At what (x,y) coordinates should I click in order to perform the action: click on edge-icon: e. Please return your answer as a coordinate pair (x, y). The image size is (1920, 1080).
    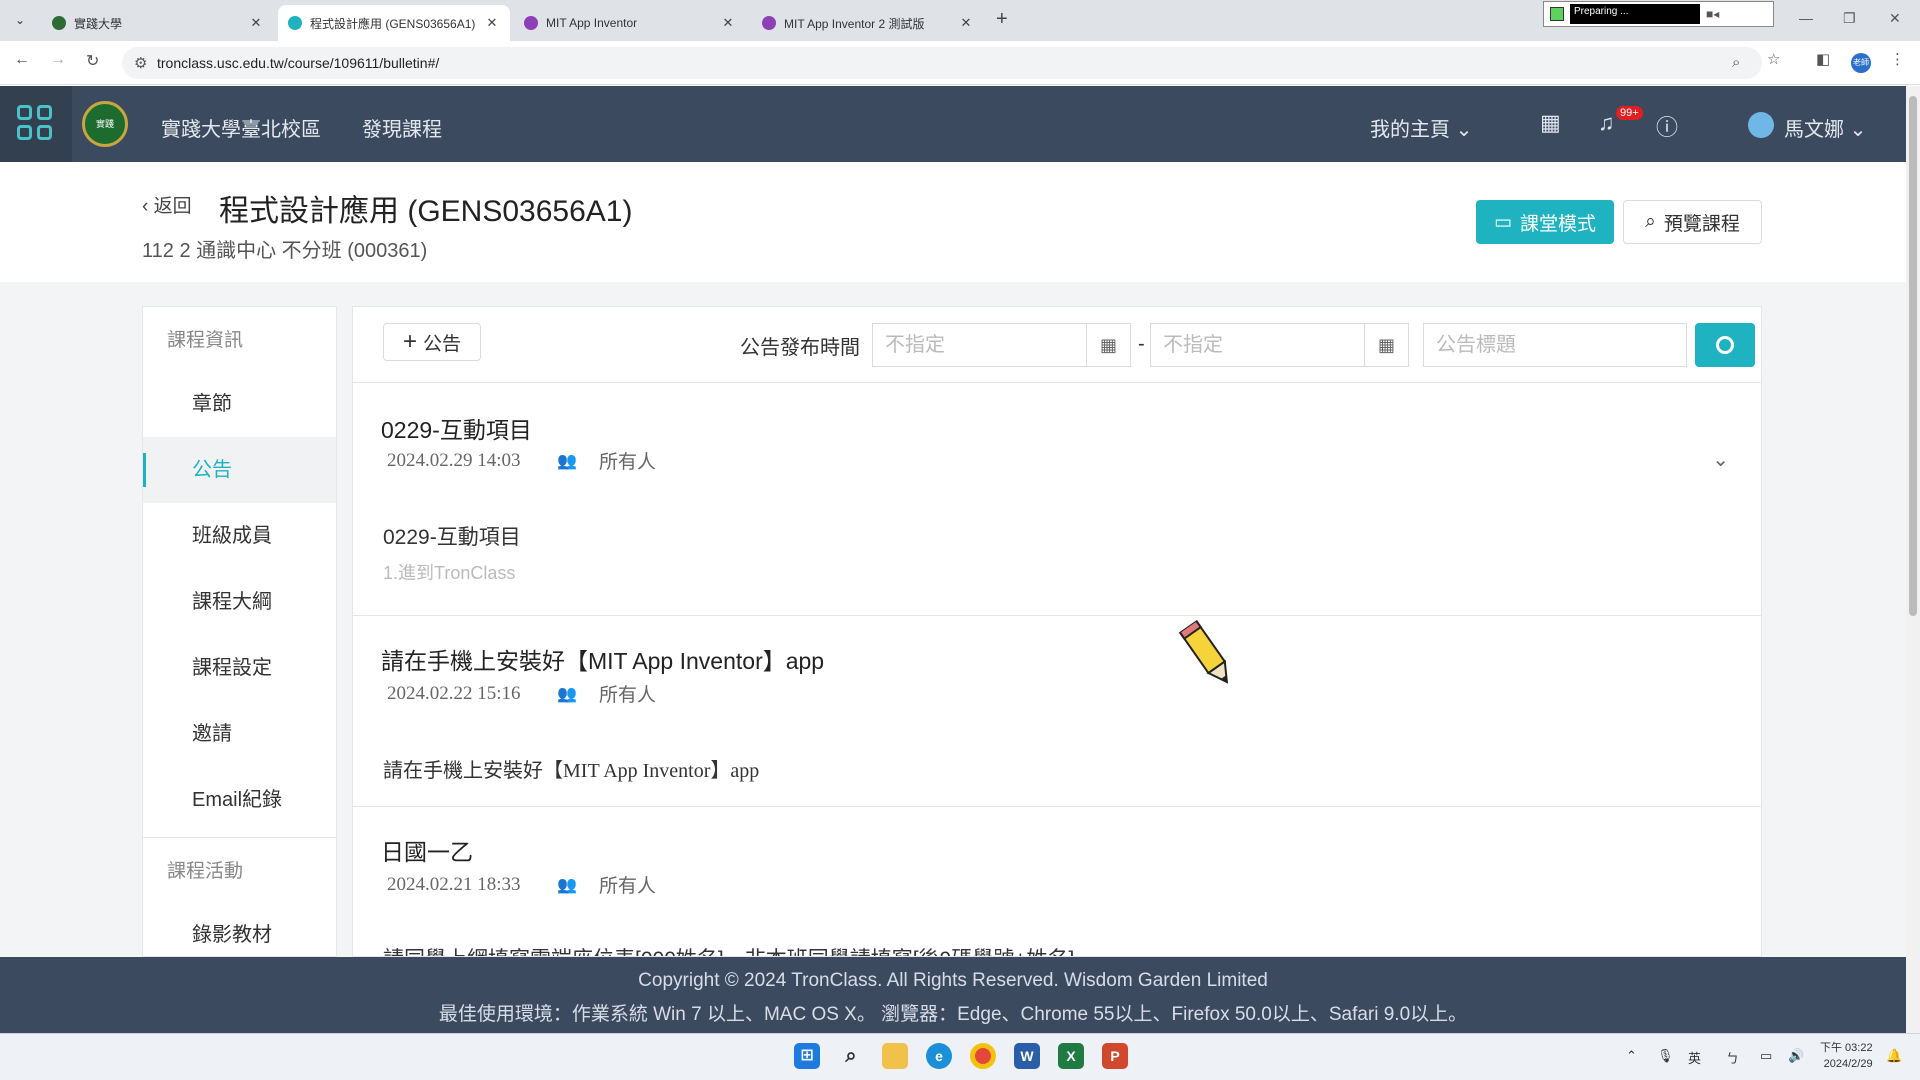
    Looking at the image, I should click on (939, 1056).